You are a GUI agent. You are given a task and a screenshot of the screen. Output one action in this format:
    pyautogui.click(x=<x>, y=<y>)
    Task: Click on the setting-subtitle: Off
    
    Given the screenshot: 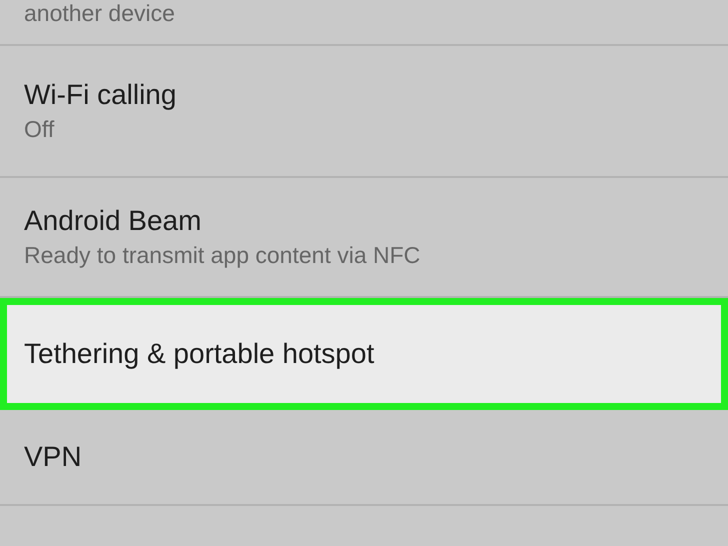 What is the action you would take?
    pyautogui.click(x=39, y=129)
    